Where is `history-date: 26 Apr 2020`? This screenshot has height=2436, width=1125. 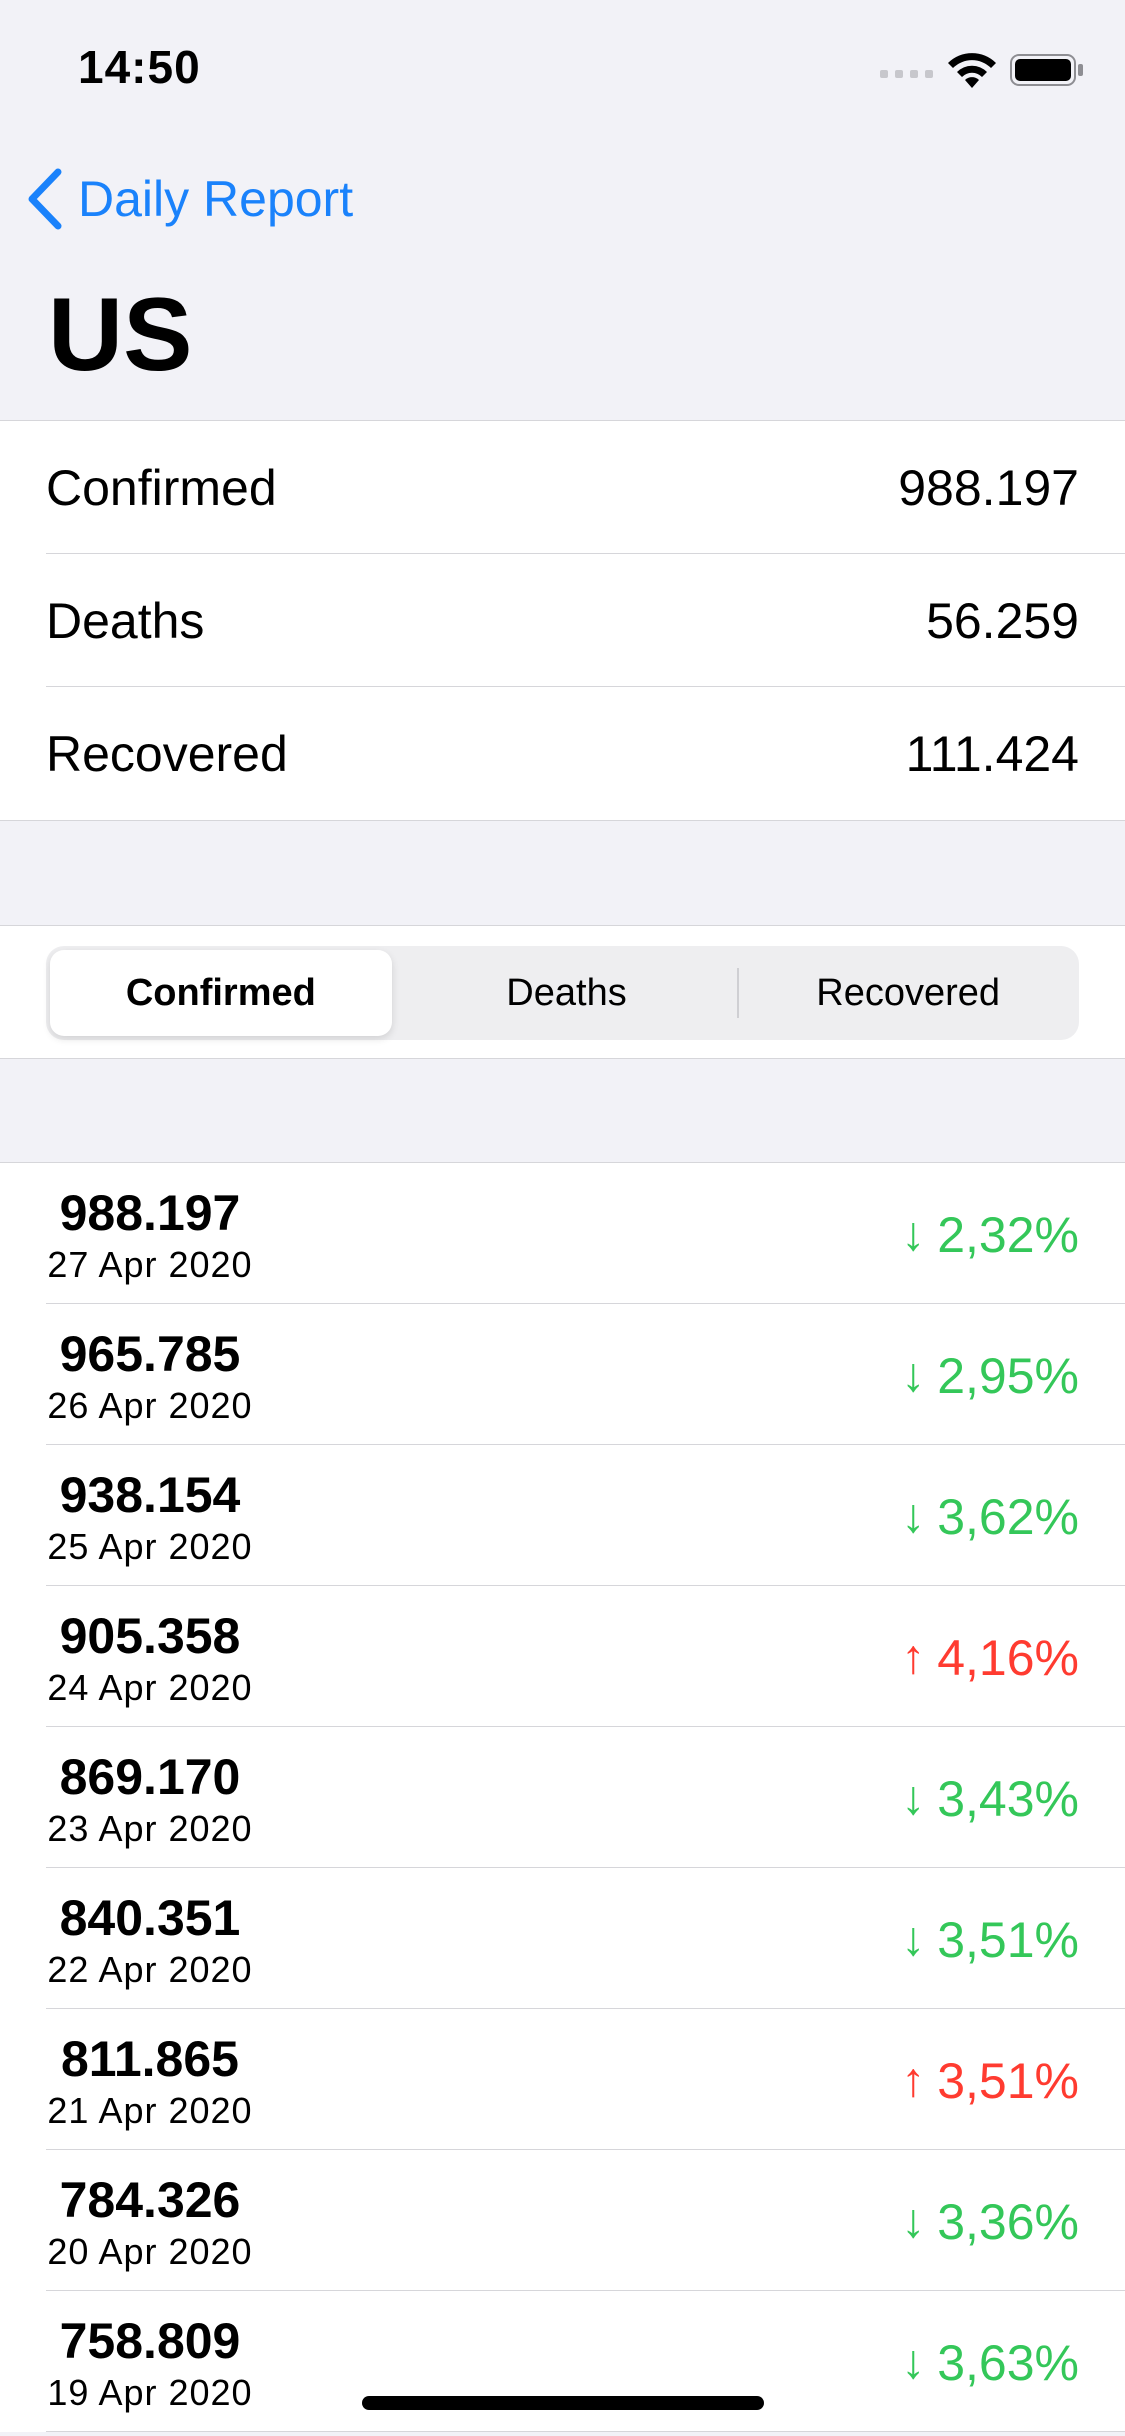 history-date: 26 Apr 2020 is located at coordinates (150, 1405).